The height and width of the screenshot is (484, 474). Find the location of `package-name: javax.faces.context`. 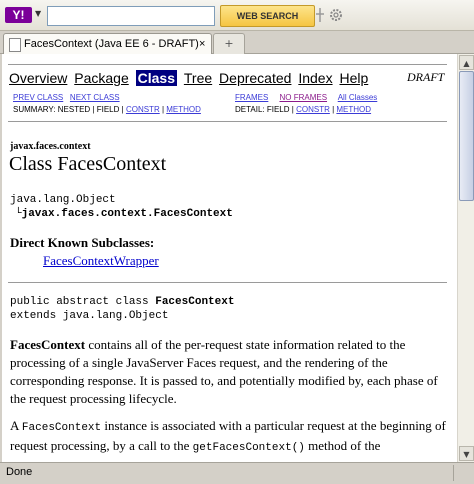

package-name: javax.faces.context is located at coordinates (50, 146).